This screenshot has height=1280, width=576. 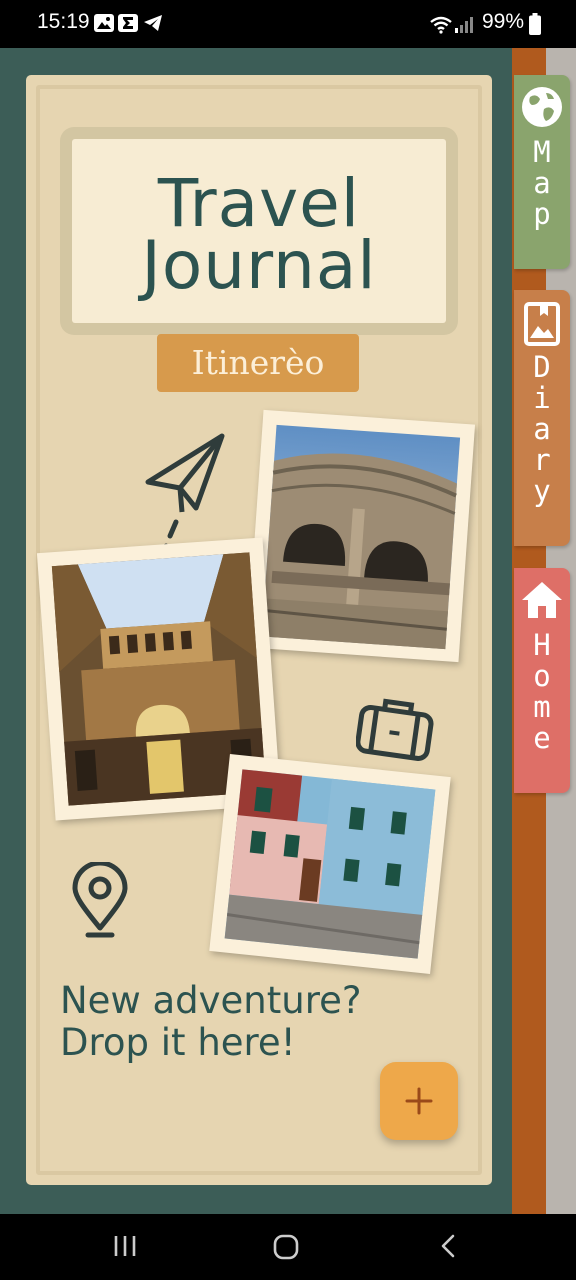 I want to click on tab-home-label: Home, so click(x=542, y=691).